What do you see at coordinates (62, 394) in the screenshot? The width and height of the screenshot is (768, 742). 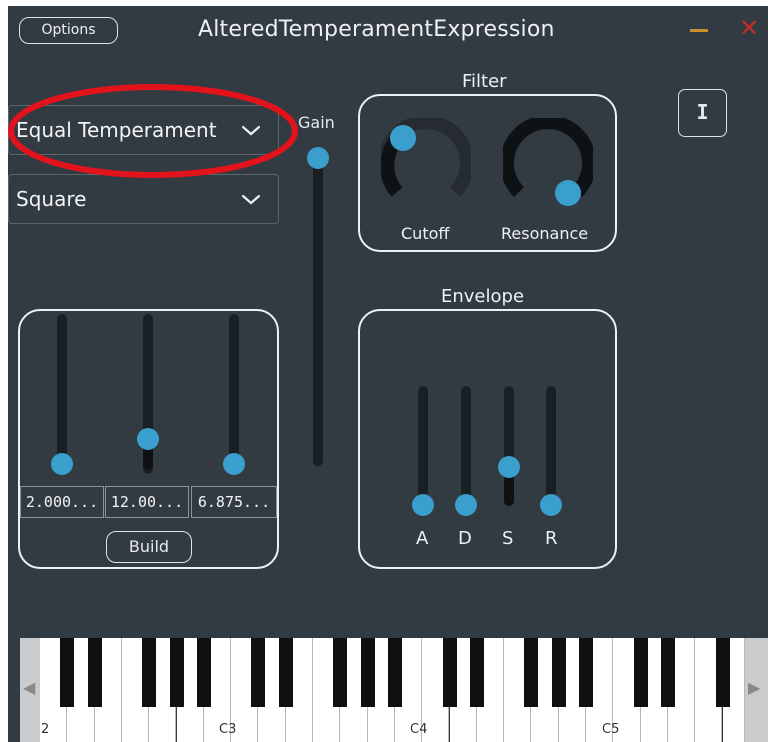 I see `temperament-slider-1-track` at bounding box center [62, 394].